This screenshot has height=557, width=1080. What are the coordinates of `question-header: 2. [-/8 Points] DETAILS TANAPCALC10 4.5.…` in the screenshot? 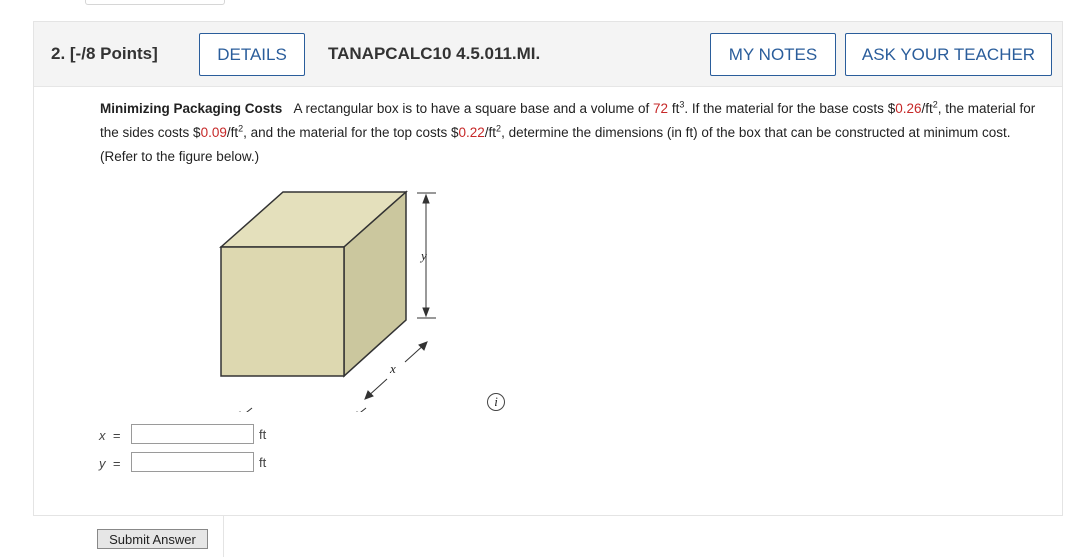 It's located at (548, 54).